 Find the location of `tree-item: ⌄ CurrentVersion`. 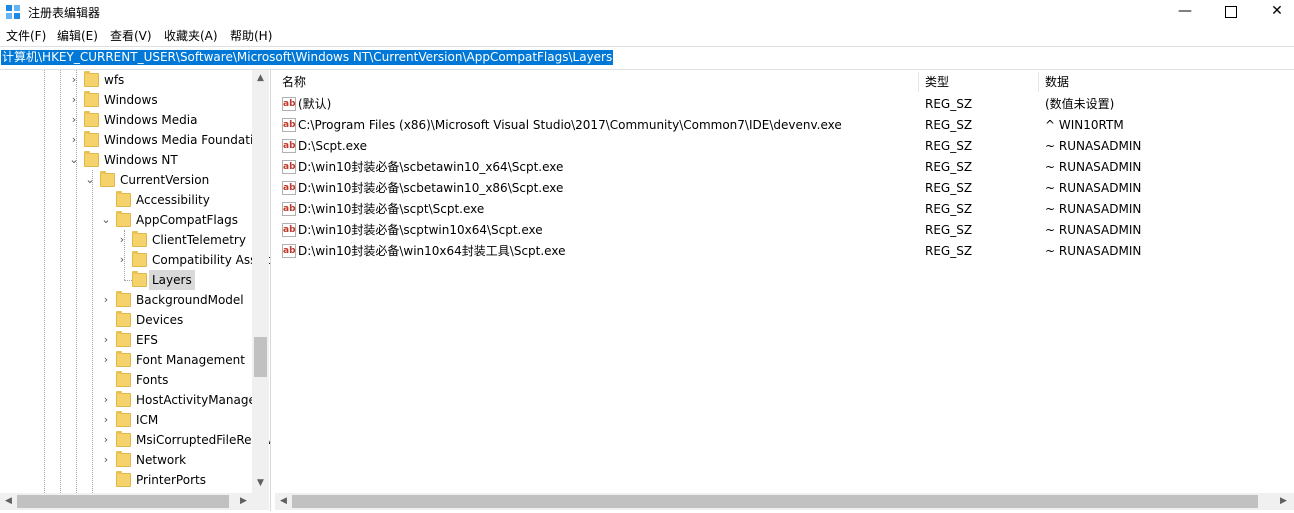

tree-item: ⌄ CurrentVersion is located at coordinates (126, 180).